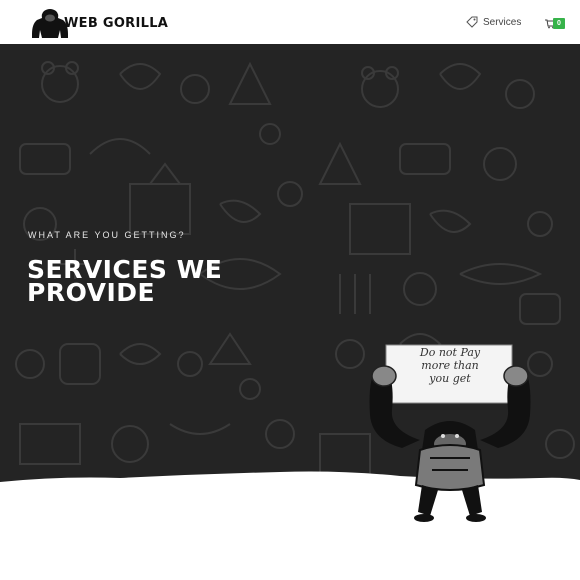 The width and height of the screenshot is (580, 580). I want to click on nav-services-label: Services, so click(502, 22).